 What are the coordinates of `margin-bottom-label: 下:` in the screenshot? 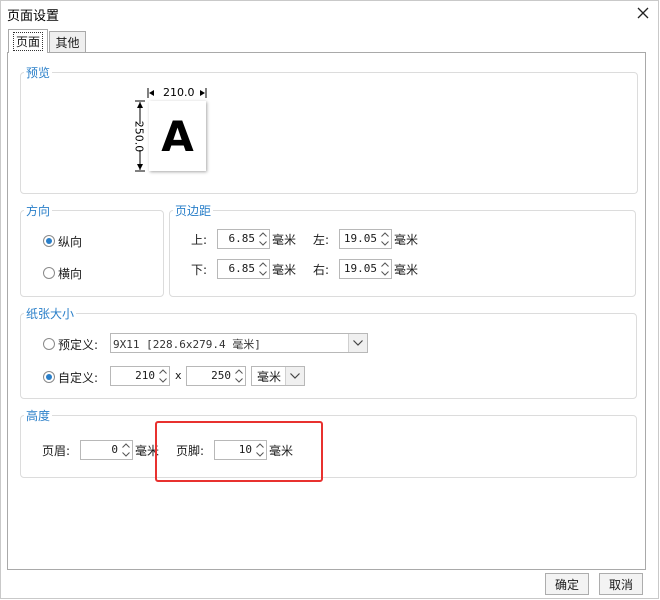 It's located at (199, 270).